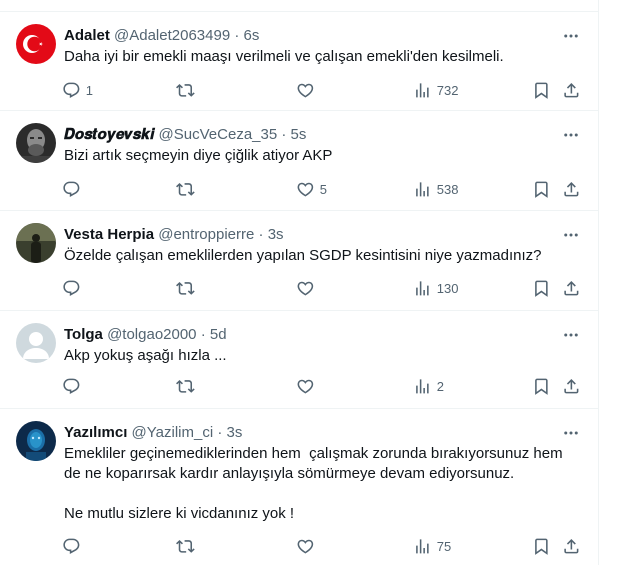 The image size is (620, 565). What do you see at coordinates (432, 546) in the screenshot?
I see `views-button: 75` at bounding box center [432, 546].